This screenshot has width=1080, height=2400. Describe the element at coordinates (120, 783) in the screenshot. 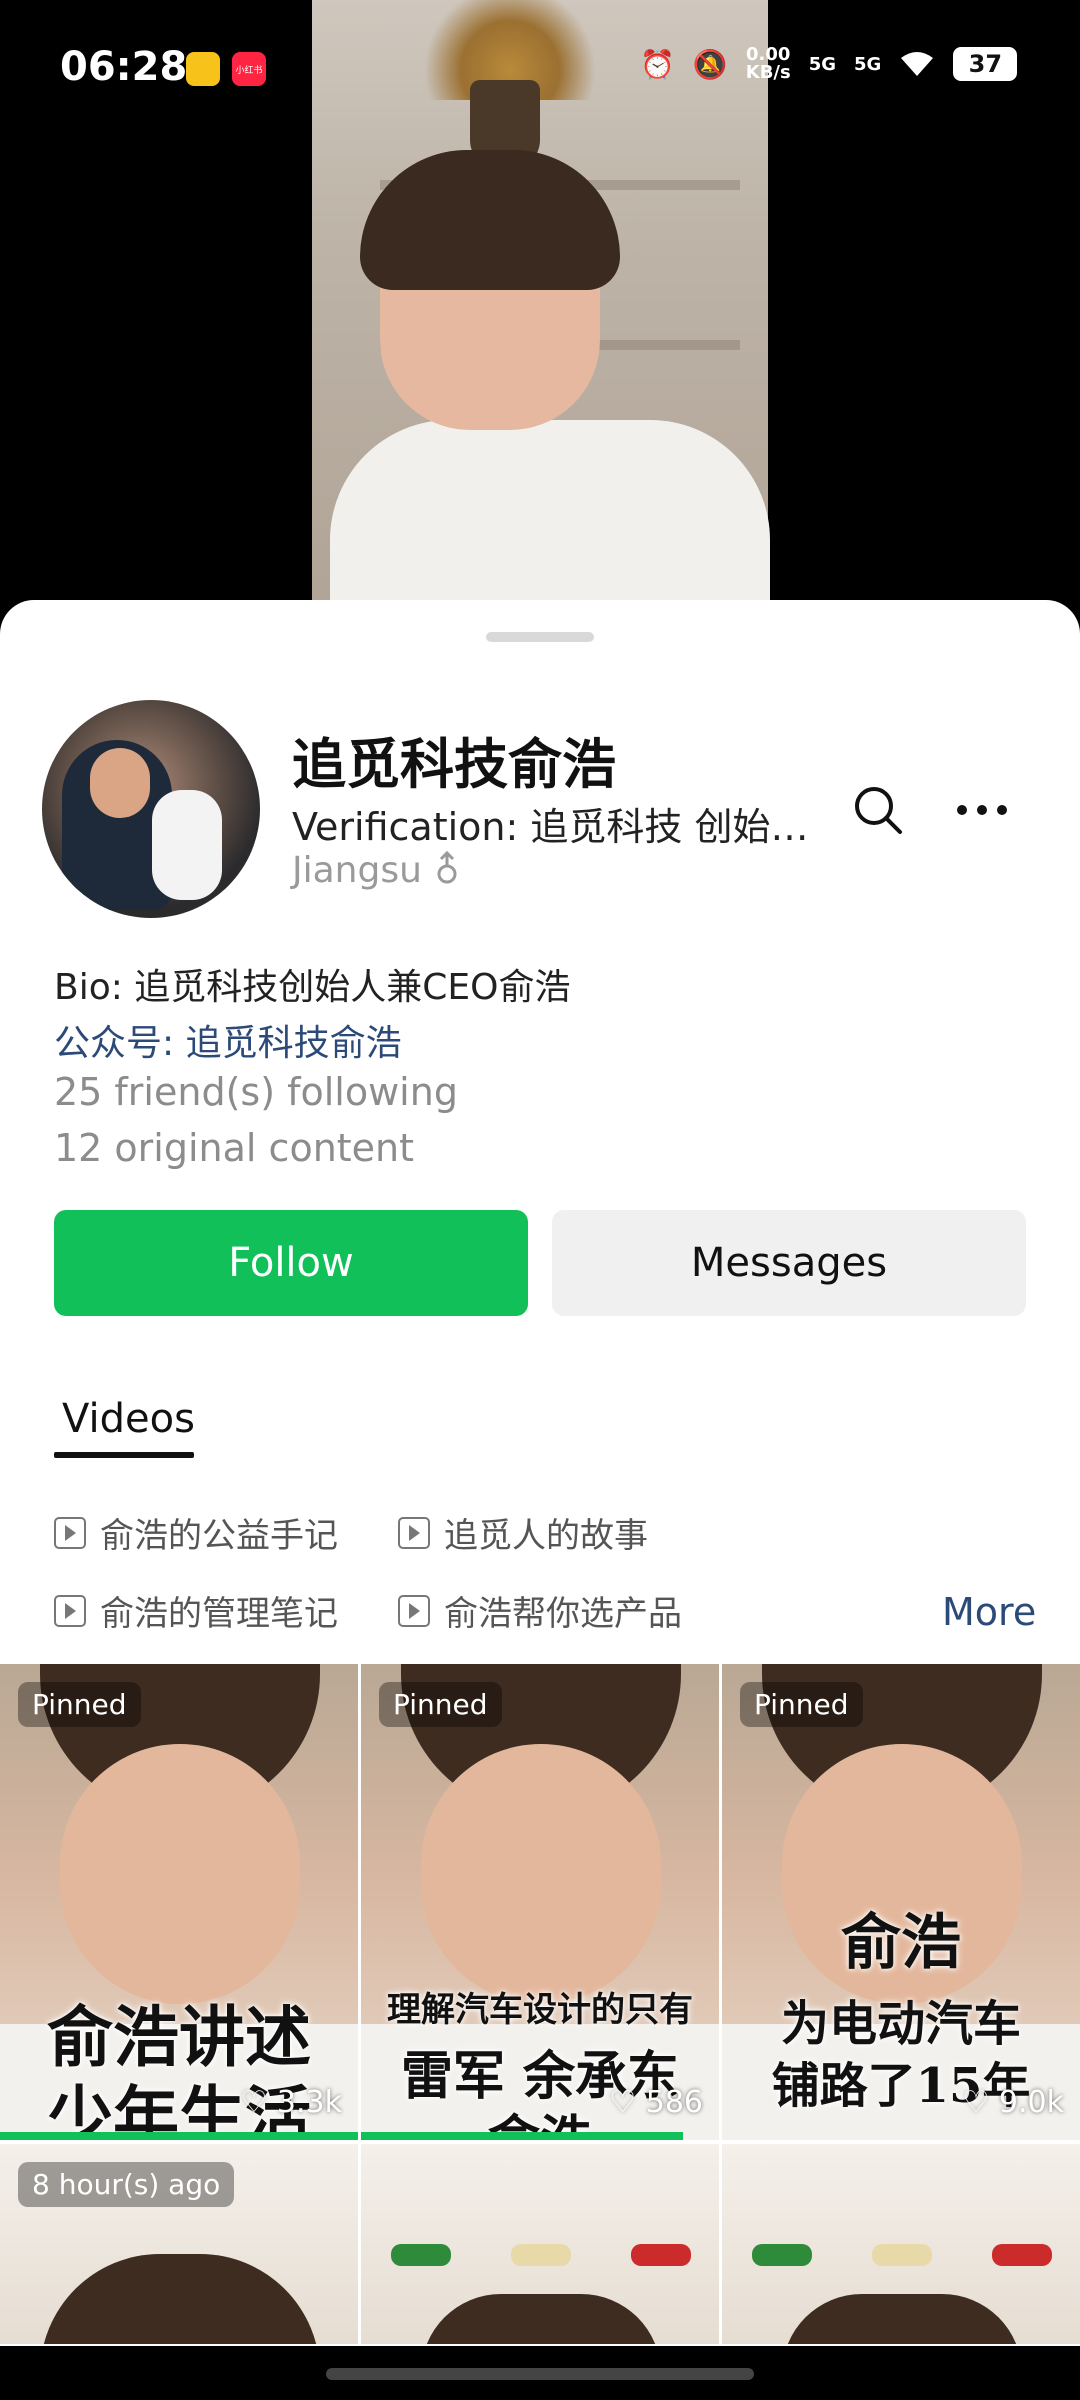

I see `avatar-face` at that location.